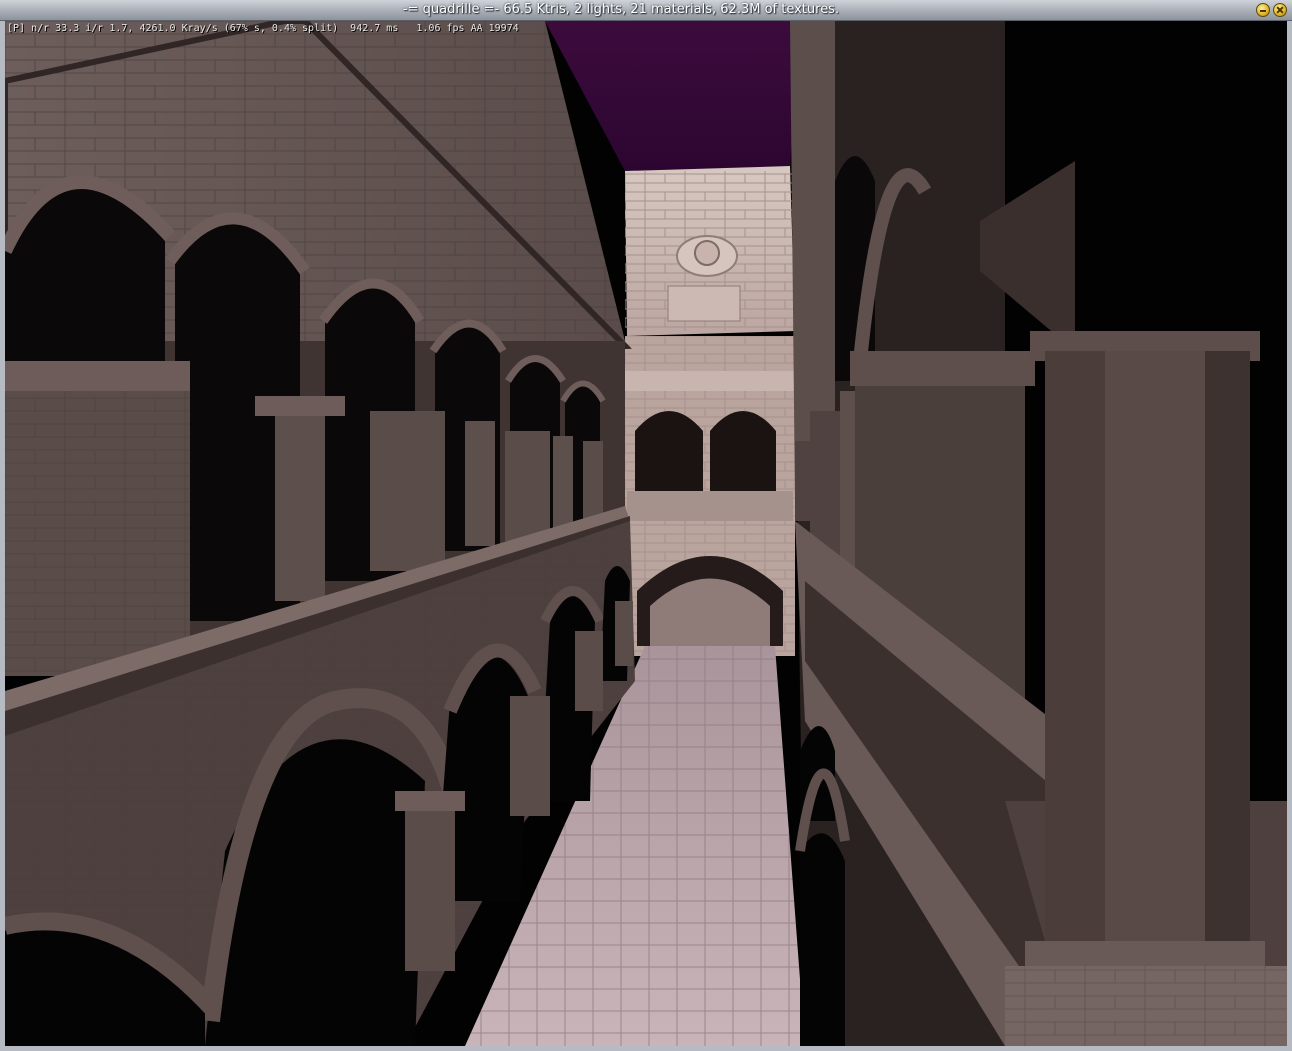  I want to click on window-frame-bottom, so click(646, 1048).